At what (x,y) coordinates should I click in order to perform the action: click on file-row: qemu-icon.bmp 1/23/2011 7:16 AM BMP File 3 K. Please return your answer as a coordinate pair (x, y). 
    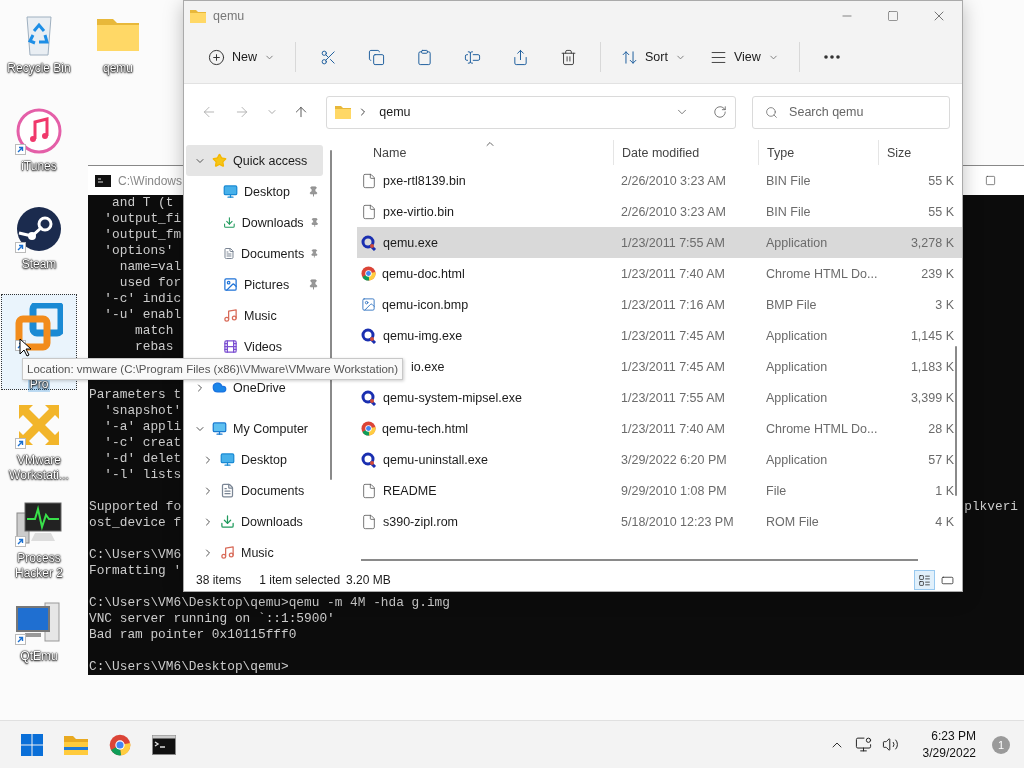
    Looking at the image, I should click on (659, 304).